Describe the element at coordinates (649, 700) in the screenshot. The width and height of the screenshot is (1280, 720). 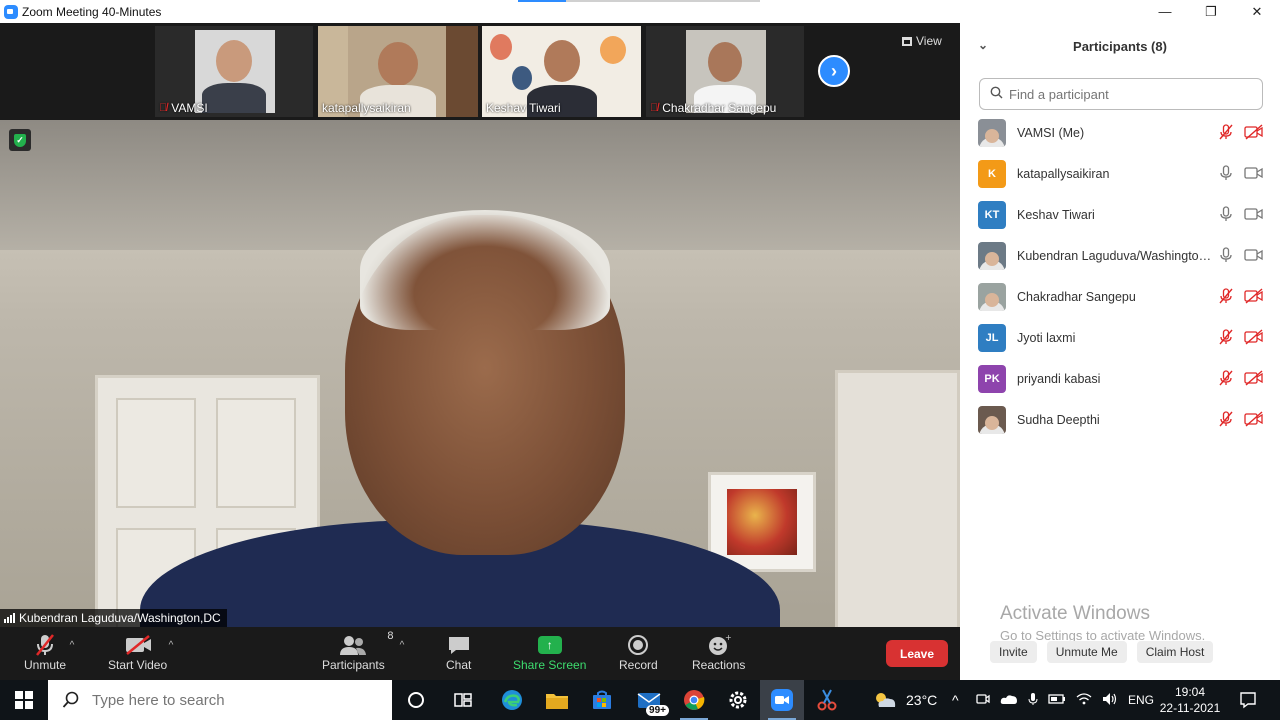
I see `mail-icon: 99+` at that location.